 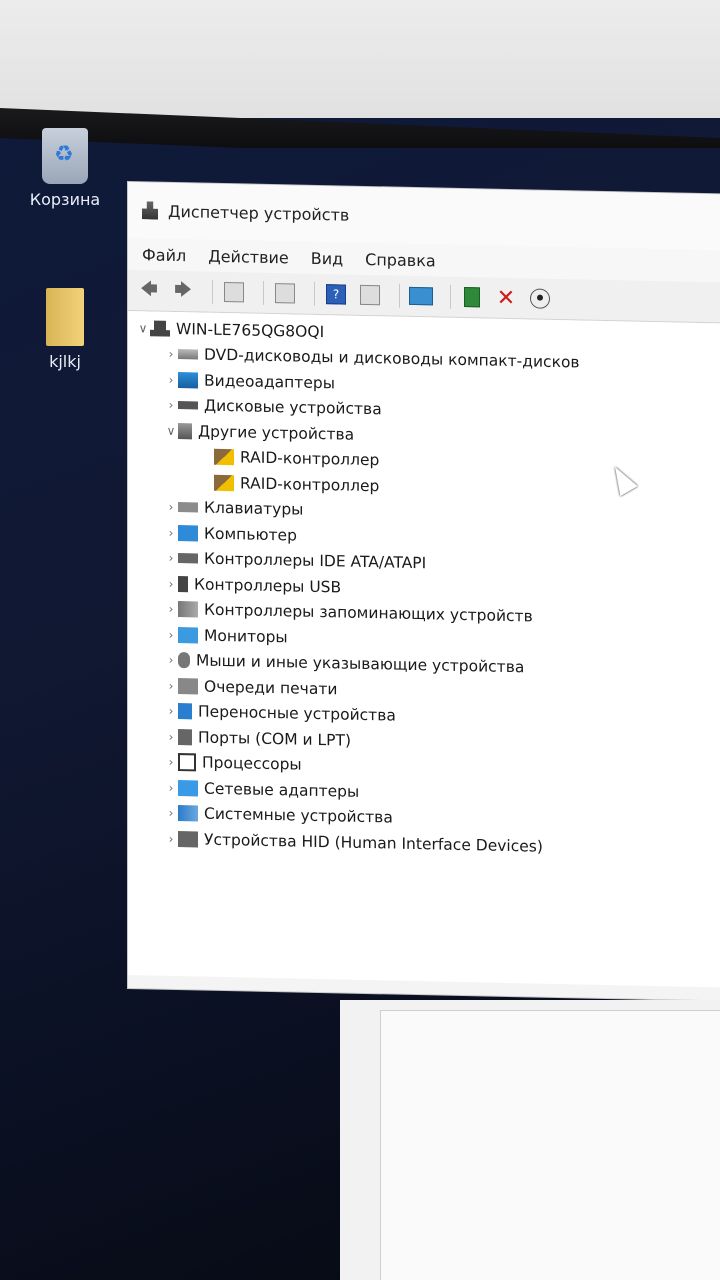 What do you see at coordinates (506, 297) in the screenshot?
I see `remove-icon: ✕` at bounding box center [506, 297].